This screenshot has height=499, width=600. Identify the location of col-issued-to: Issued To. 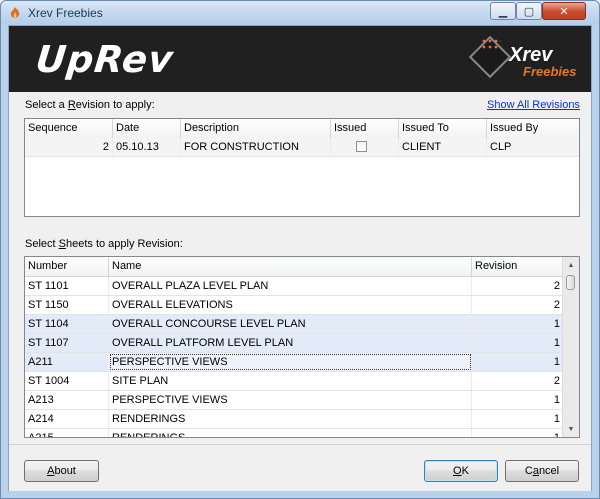
(443, 128).